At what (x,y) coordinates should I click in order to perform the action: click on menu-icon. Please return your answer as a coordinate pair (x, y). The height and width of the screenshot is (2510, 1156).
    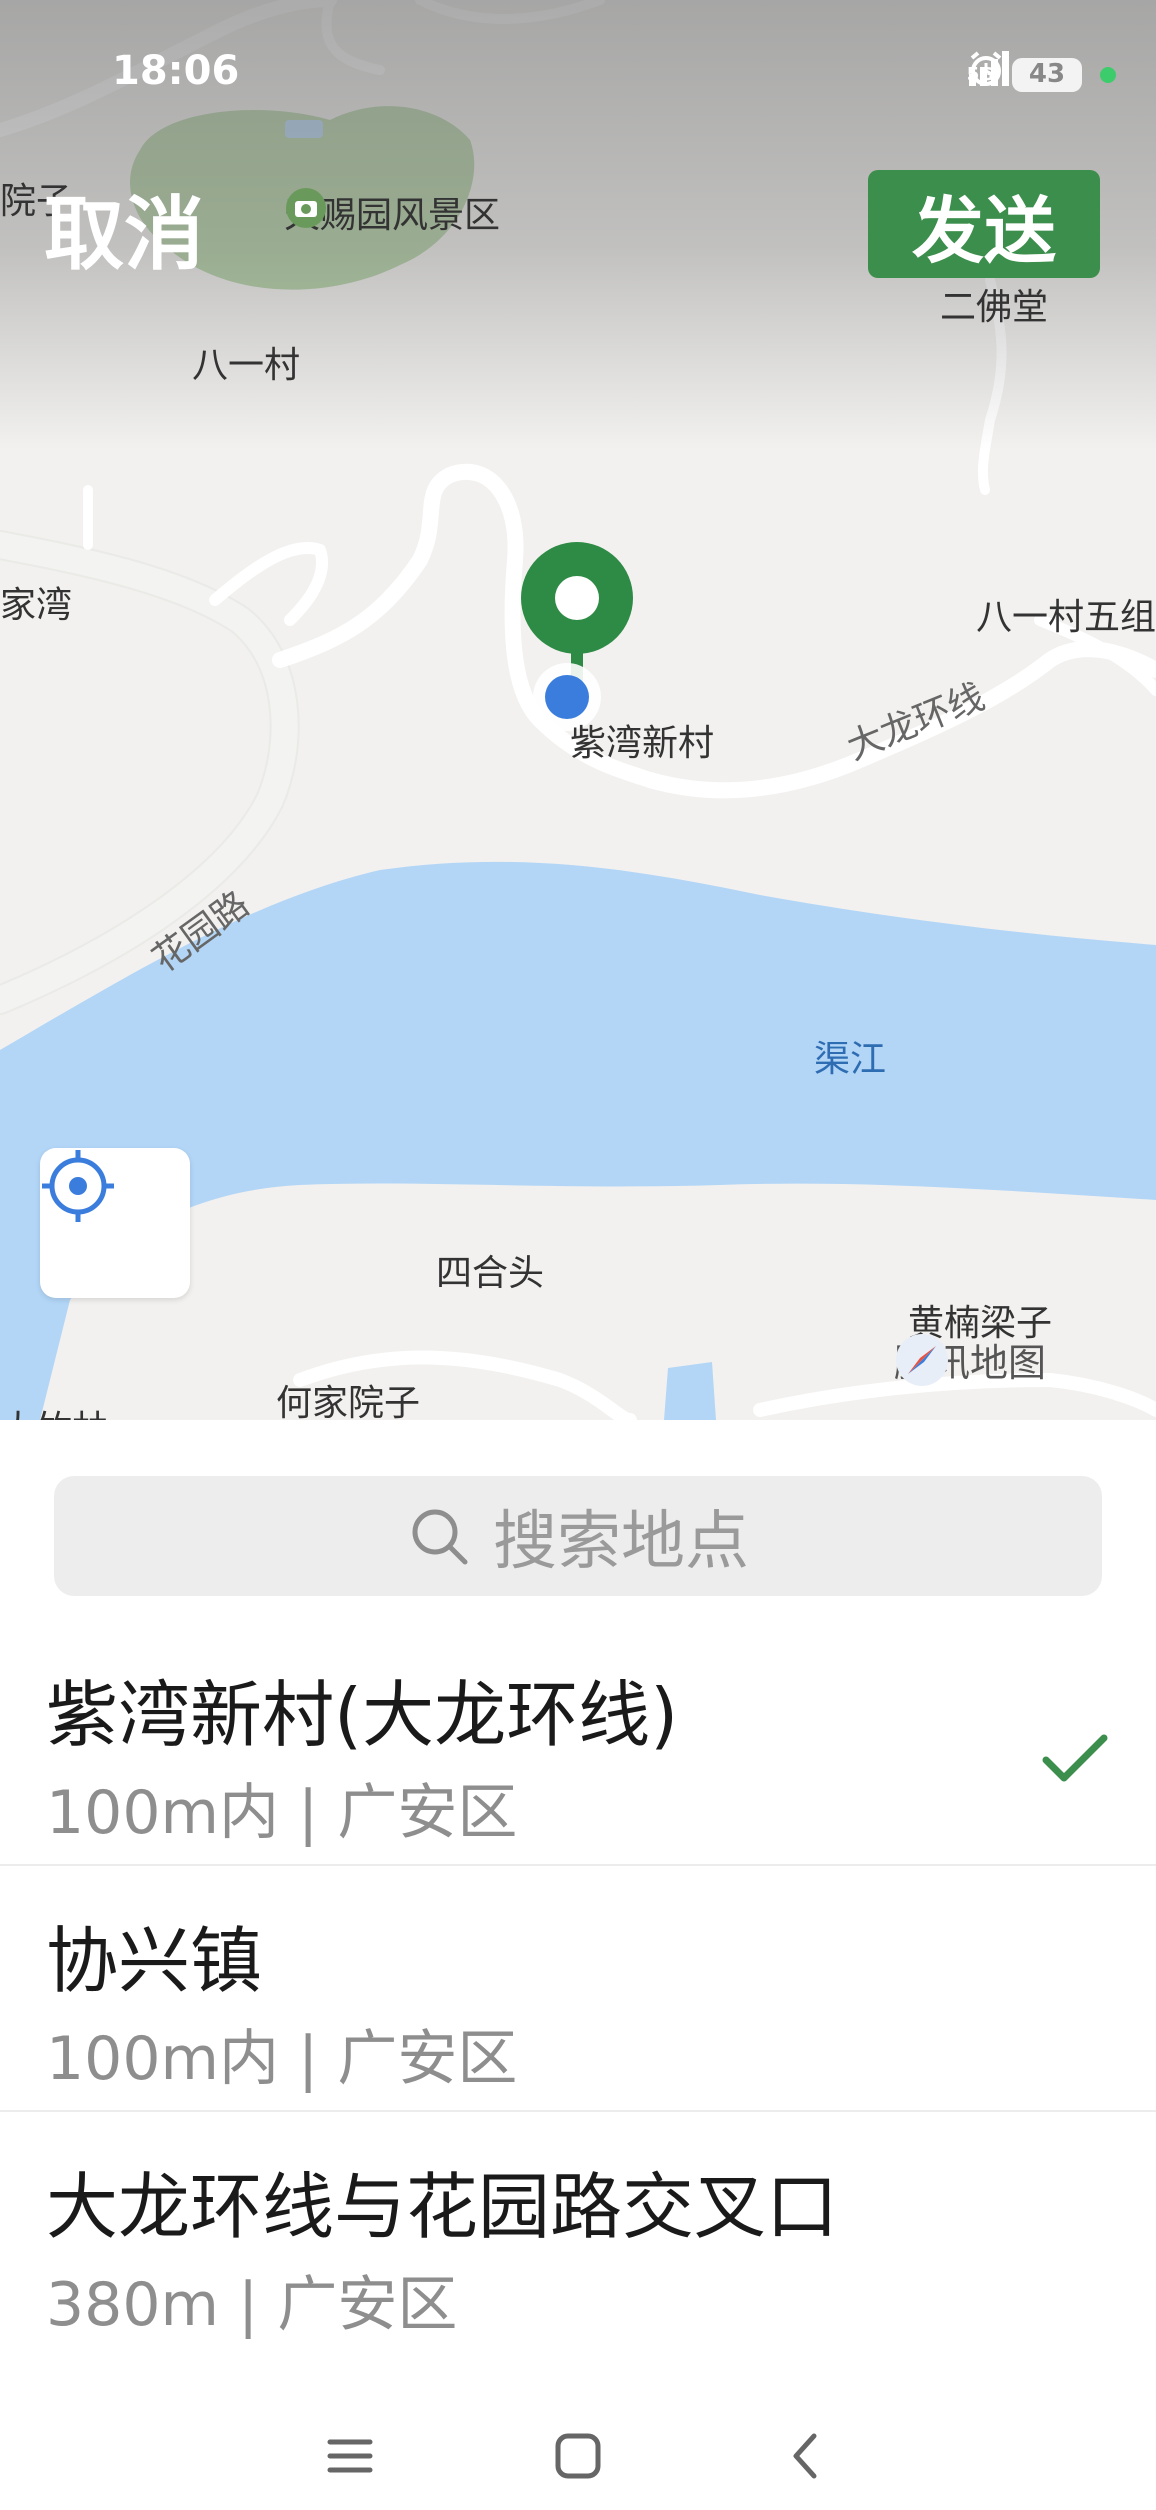
    Looking at the image, I should click on (350, 2456).